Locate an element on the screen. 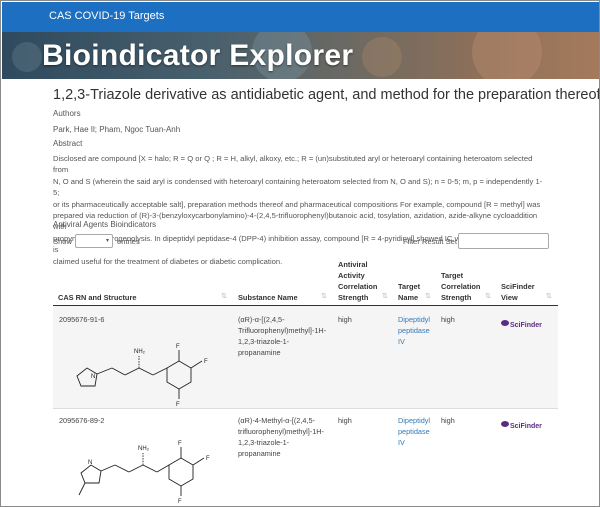  entries-select: ▾ is located at coordinates (94, 241).